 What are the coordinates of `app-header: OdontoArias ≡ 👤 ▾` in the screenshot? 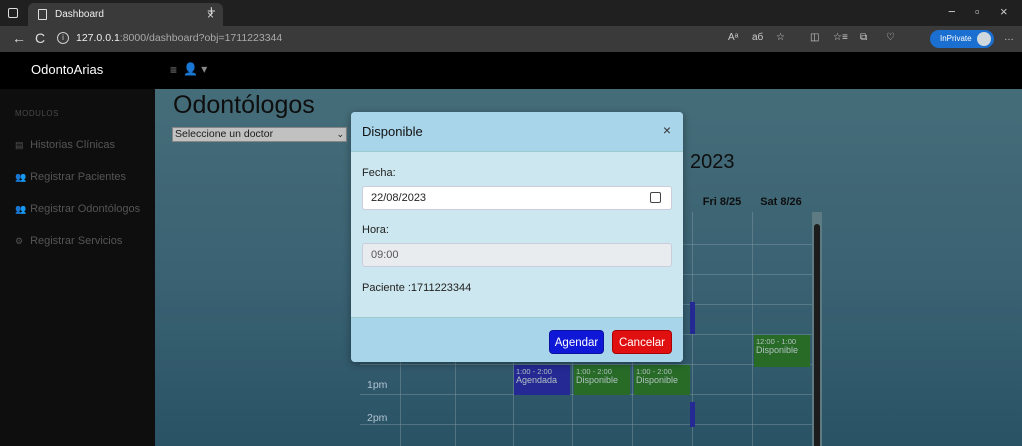 It's located at (511, 70).